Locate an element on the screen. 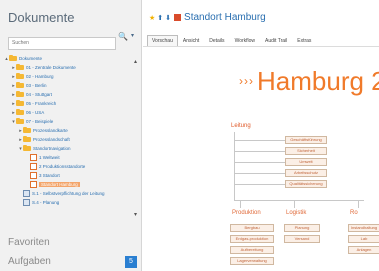  tree-item: S.1 - Selbstverpflichtung der Leitung is located at coordinates (70, 193).